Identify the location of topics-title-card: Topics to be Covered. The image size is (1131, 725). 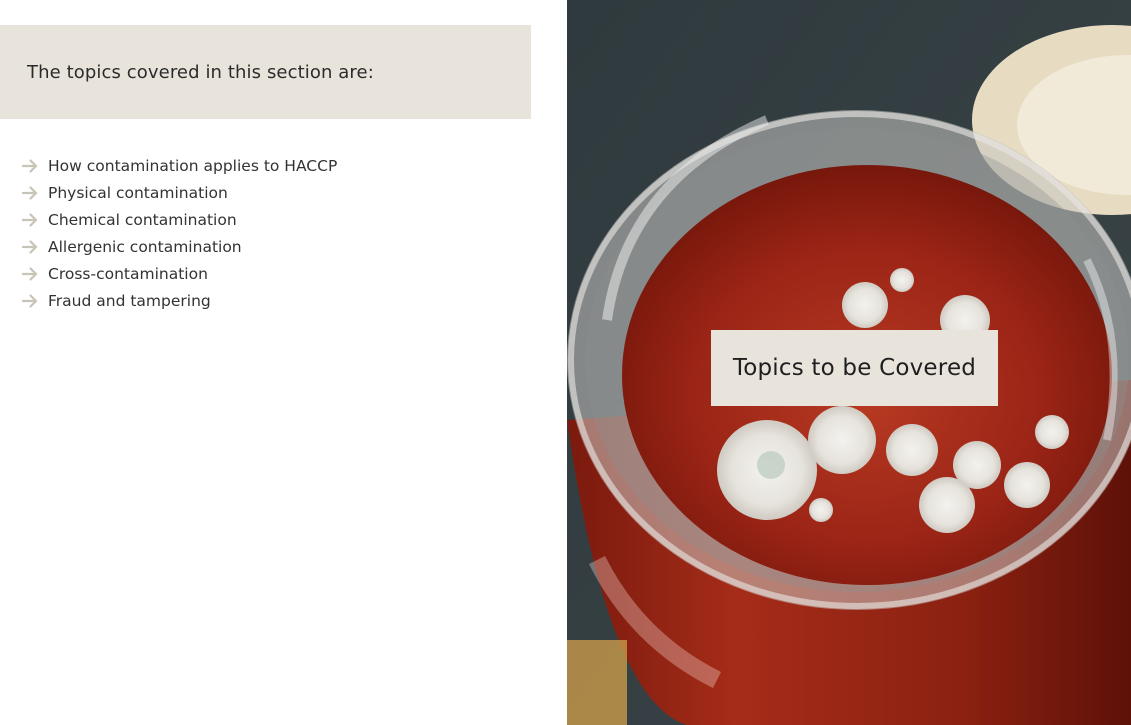
(854, 368).